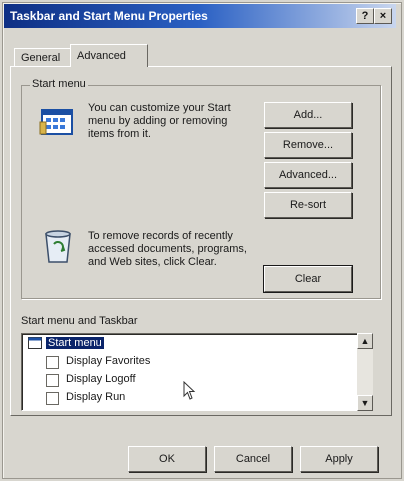  What do you see at coordinates (75, 343) in the screenshot?
I see `list-item-label: Start menu` at bounding box center [75, 343].